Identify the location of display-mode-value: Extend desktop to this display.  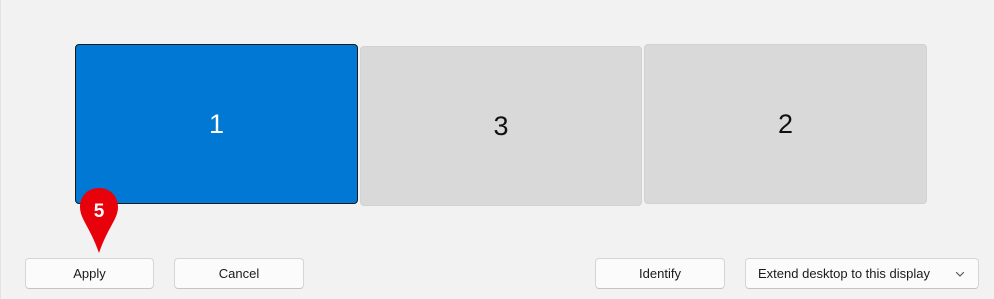
(844, 273).